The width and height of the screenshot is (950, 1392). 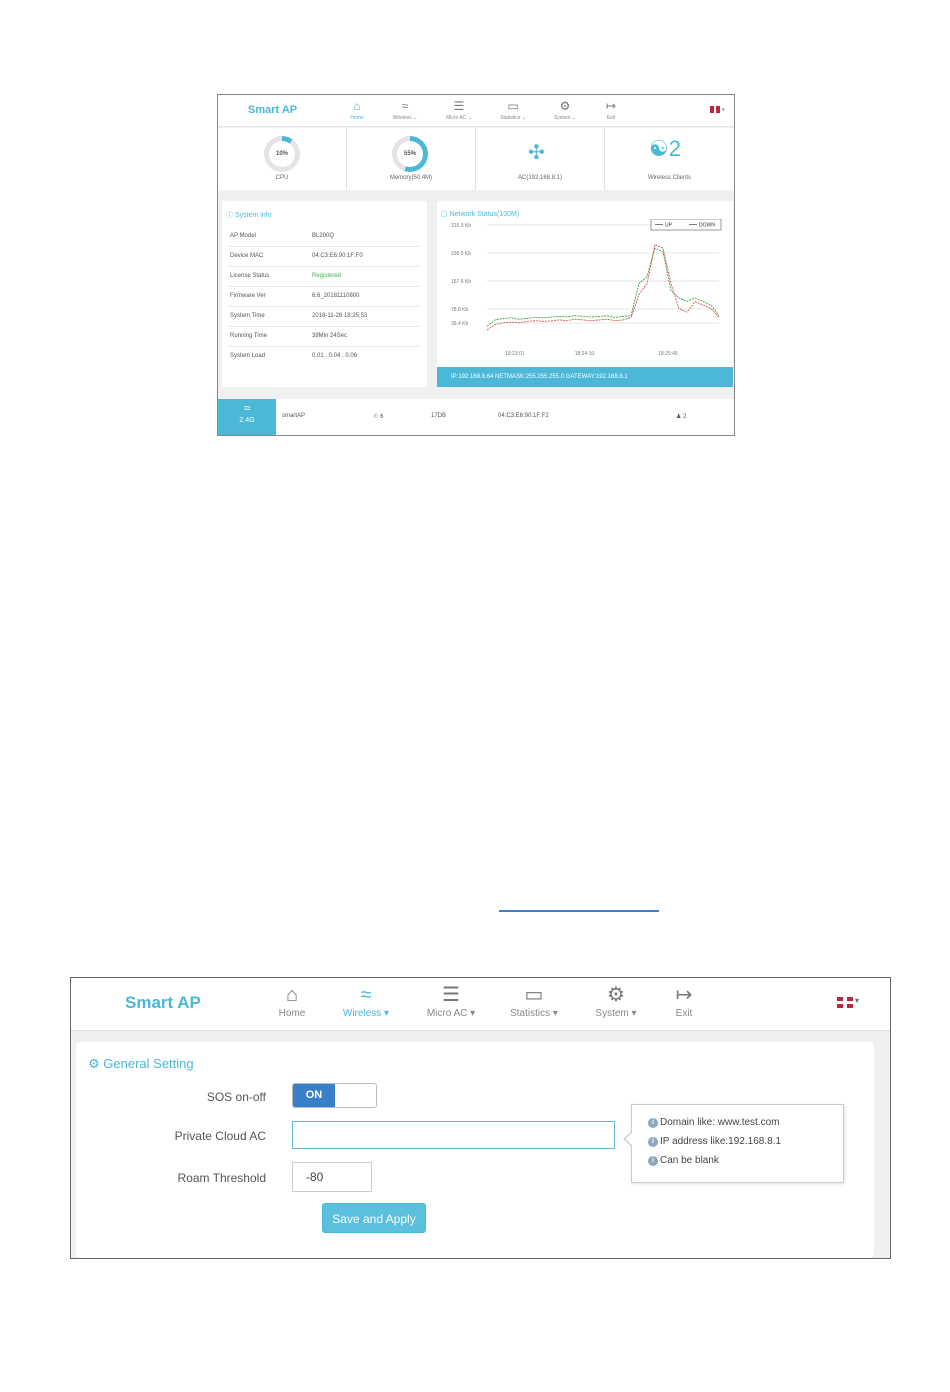 What do you see at coordinates (324, 277) in the screenshot?
I see `sysinfo-row: License Status Registered` at bounding box center [324, 277].